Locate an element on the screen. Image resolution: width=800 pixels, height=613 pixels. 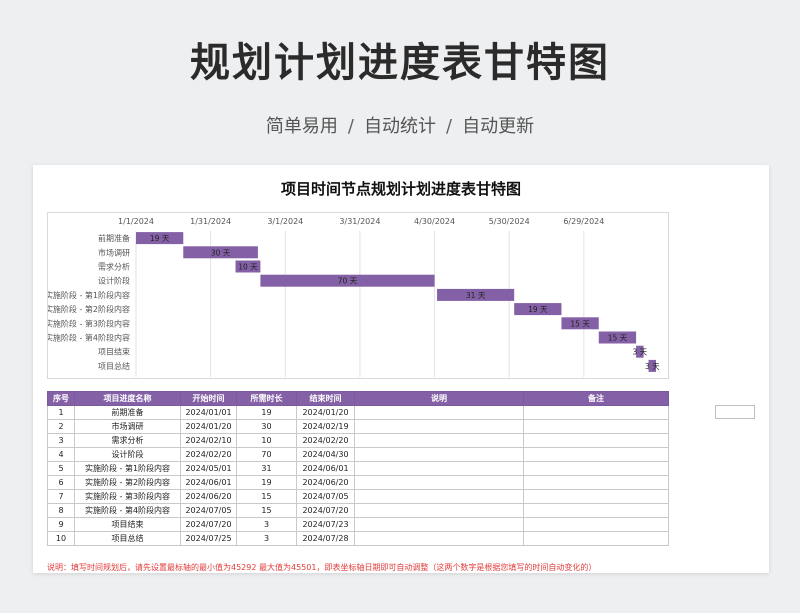
table-cell: 5 is located at coordinates (61, 468).